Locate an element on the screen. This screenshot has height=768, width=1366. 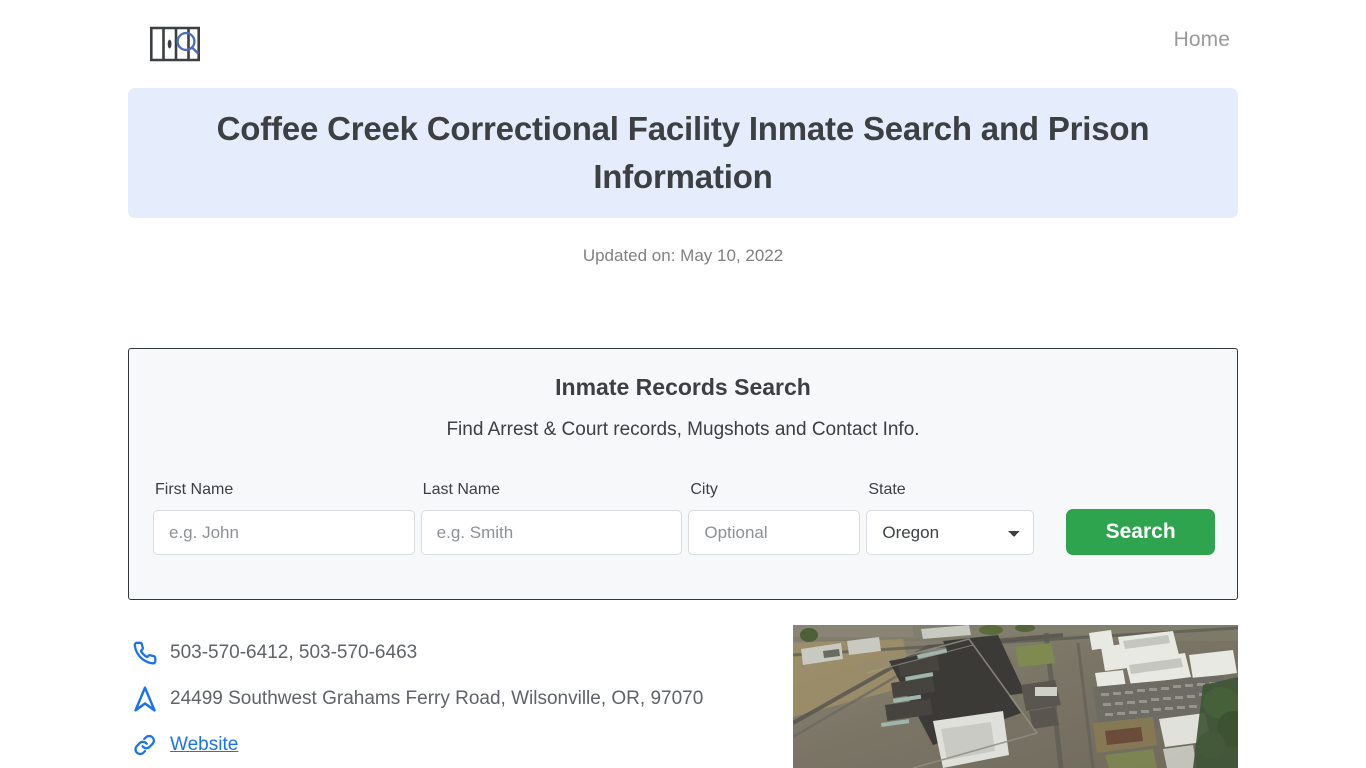
website-row: Website is located at coordinates (508, 745).